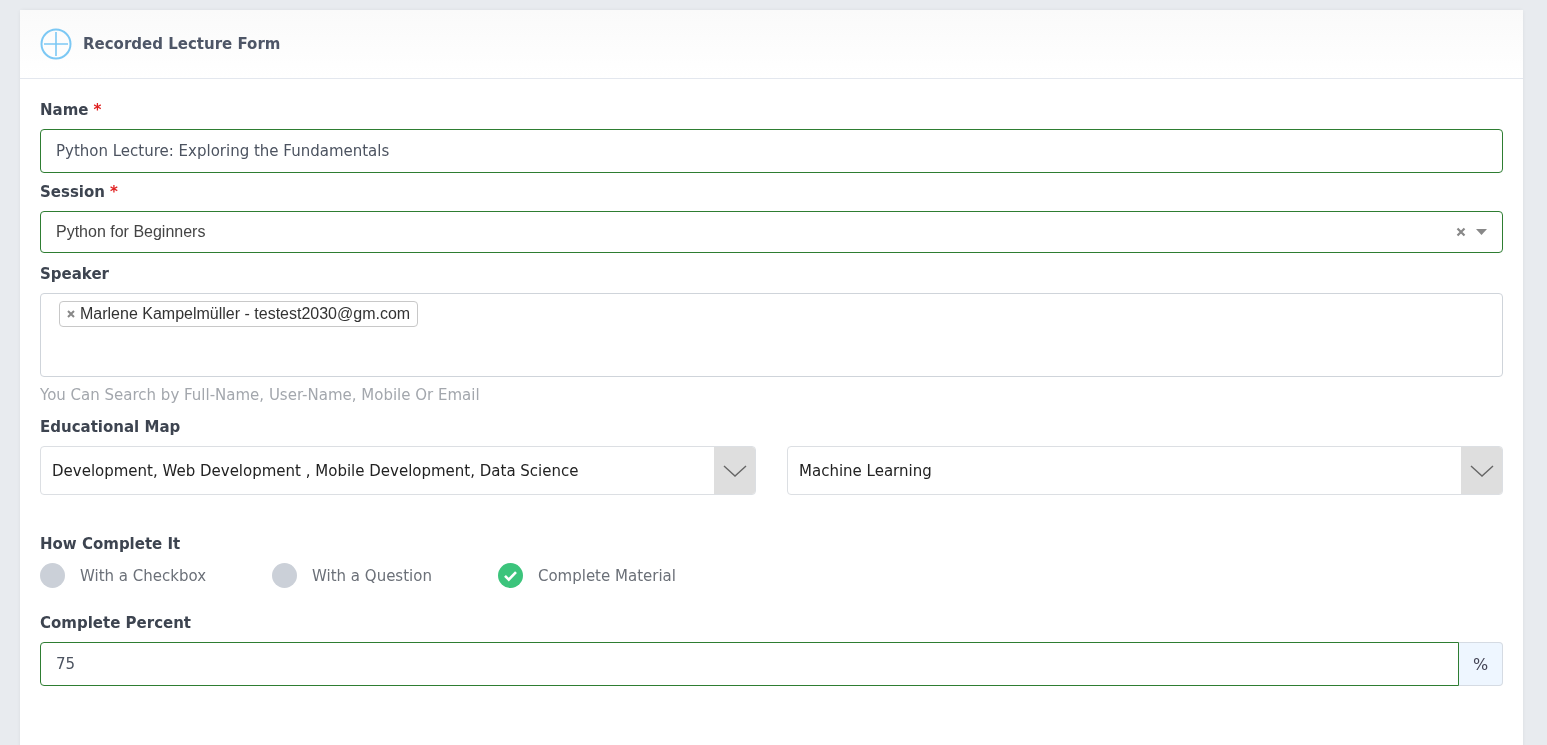 Image resolution: width=1547 pixels, height=745 pixels. Describe the element at coordinates (1481, 232) in the screenshot. I see `caret-icon` at that location.